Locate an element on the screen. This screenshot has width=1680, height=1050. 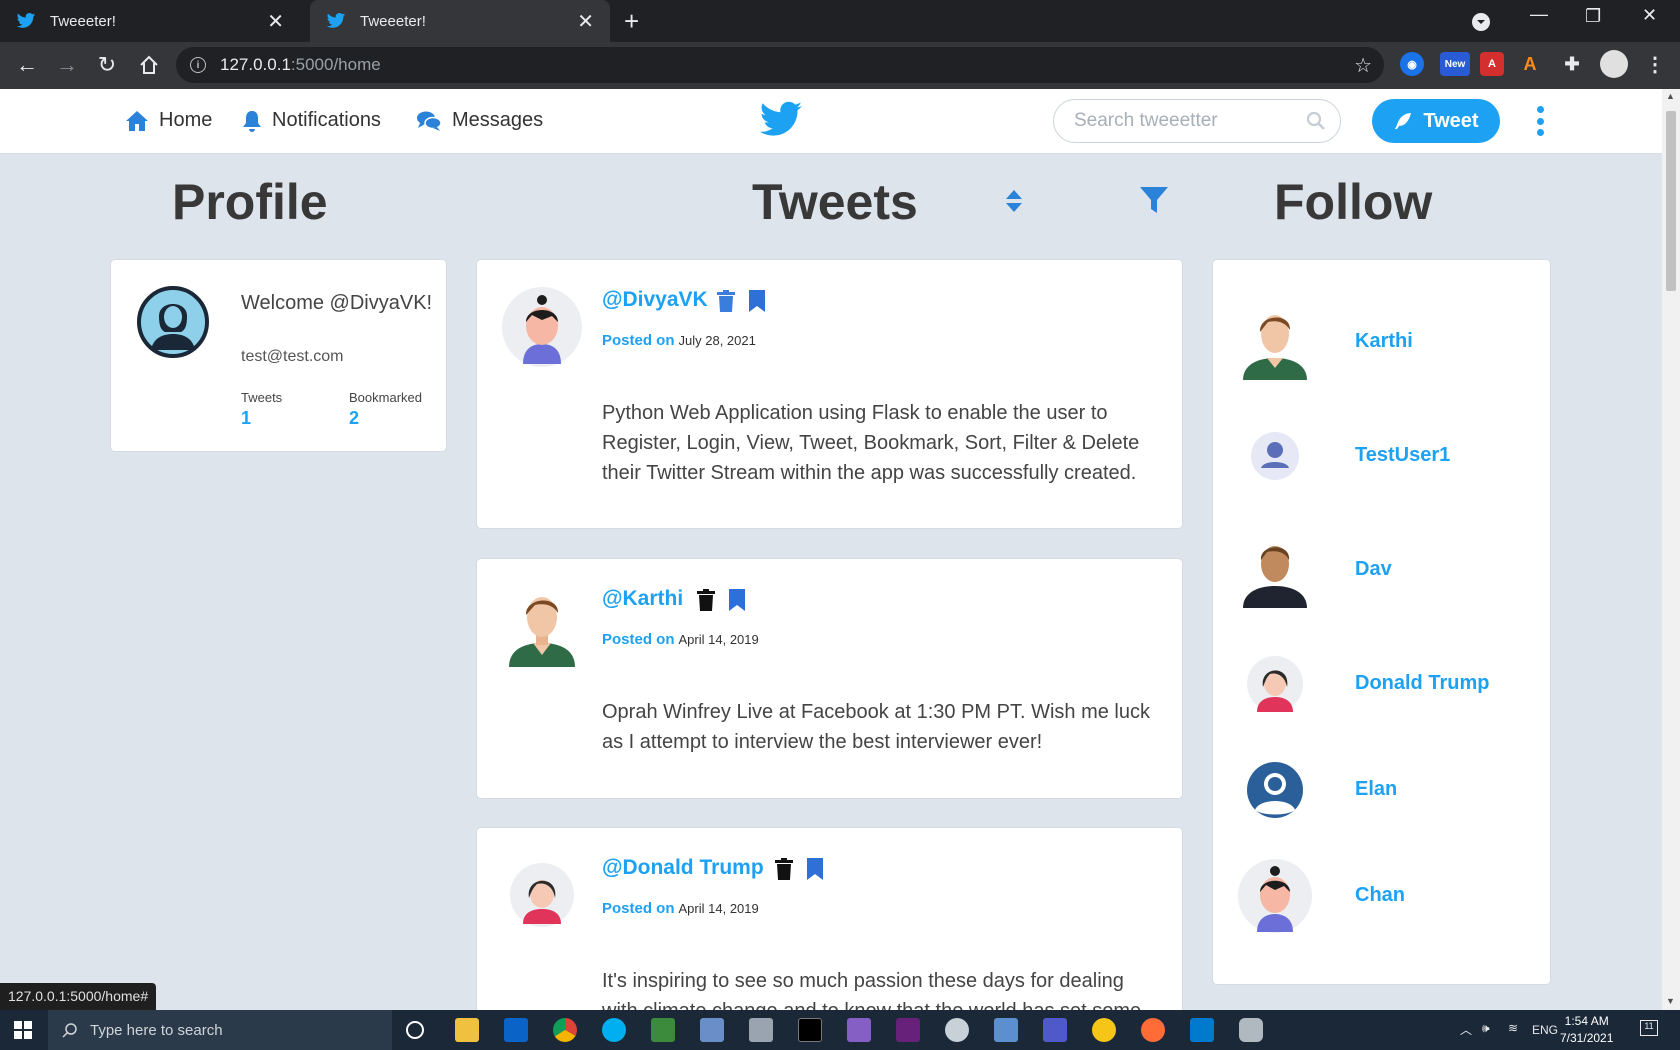
wifi-icon: ≋ is located at coordinates (1513, 1028).